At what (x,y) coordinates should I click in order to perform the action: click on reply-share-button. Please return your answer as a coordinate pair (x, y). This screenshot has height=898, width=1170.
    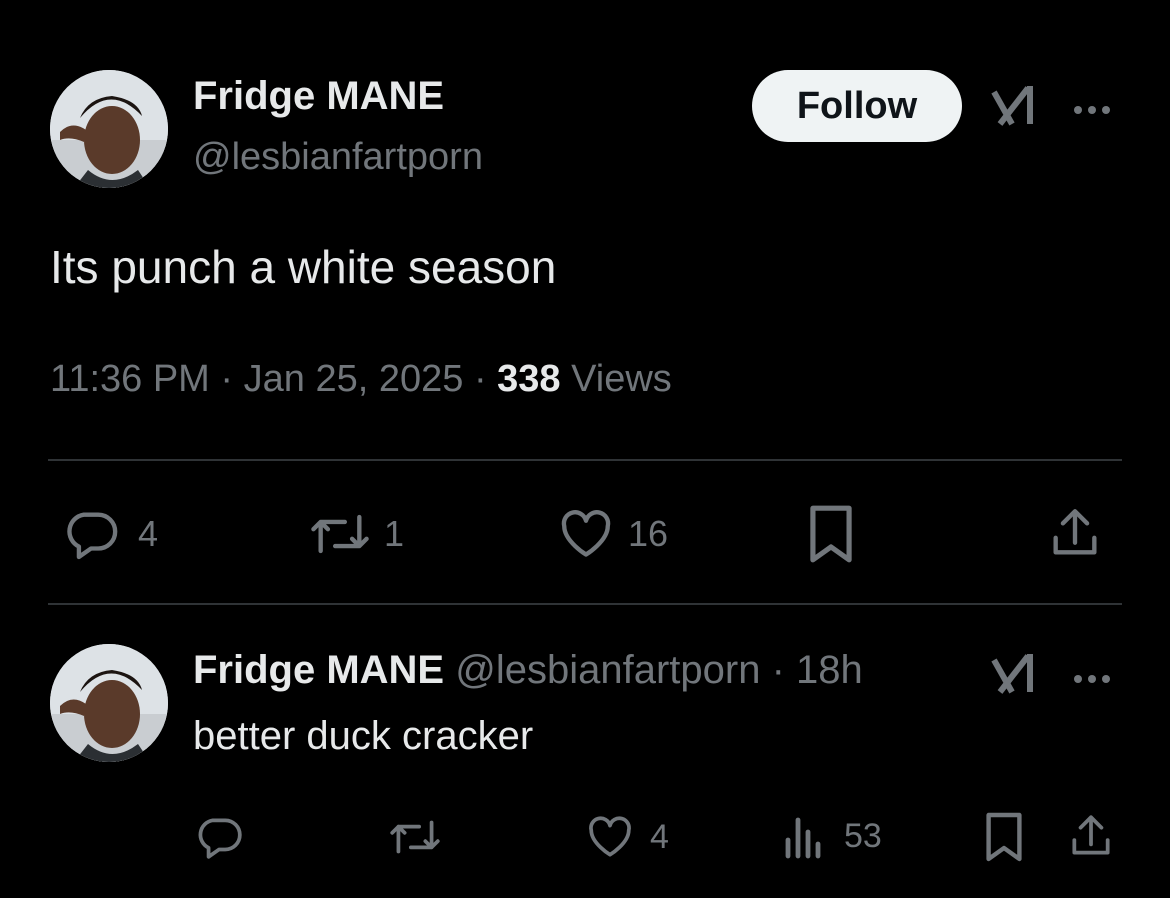
    Looking at the image, I should click on (1091, 836).